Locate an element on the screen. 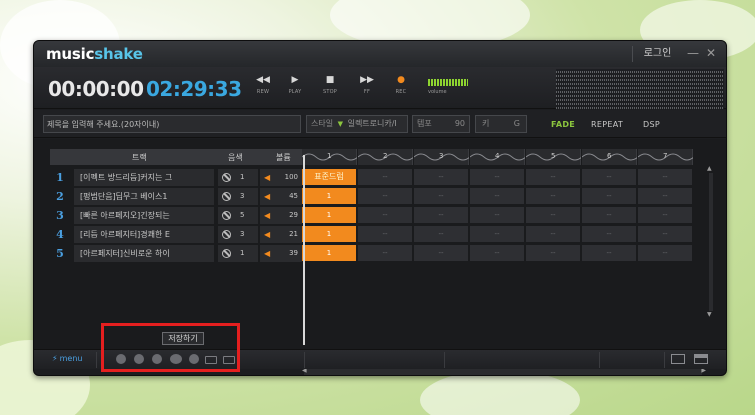 This screenshot has width=755, height=415. record-button: ● REC is located at coordinates (401, 85).